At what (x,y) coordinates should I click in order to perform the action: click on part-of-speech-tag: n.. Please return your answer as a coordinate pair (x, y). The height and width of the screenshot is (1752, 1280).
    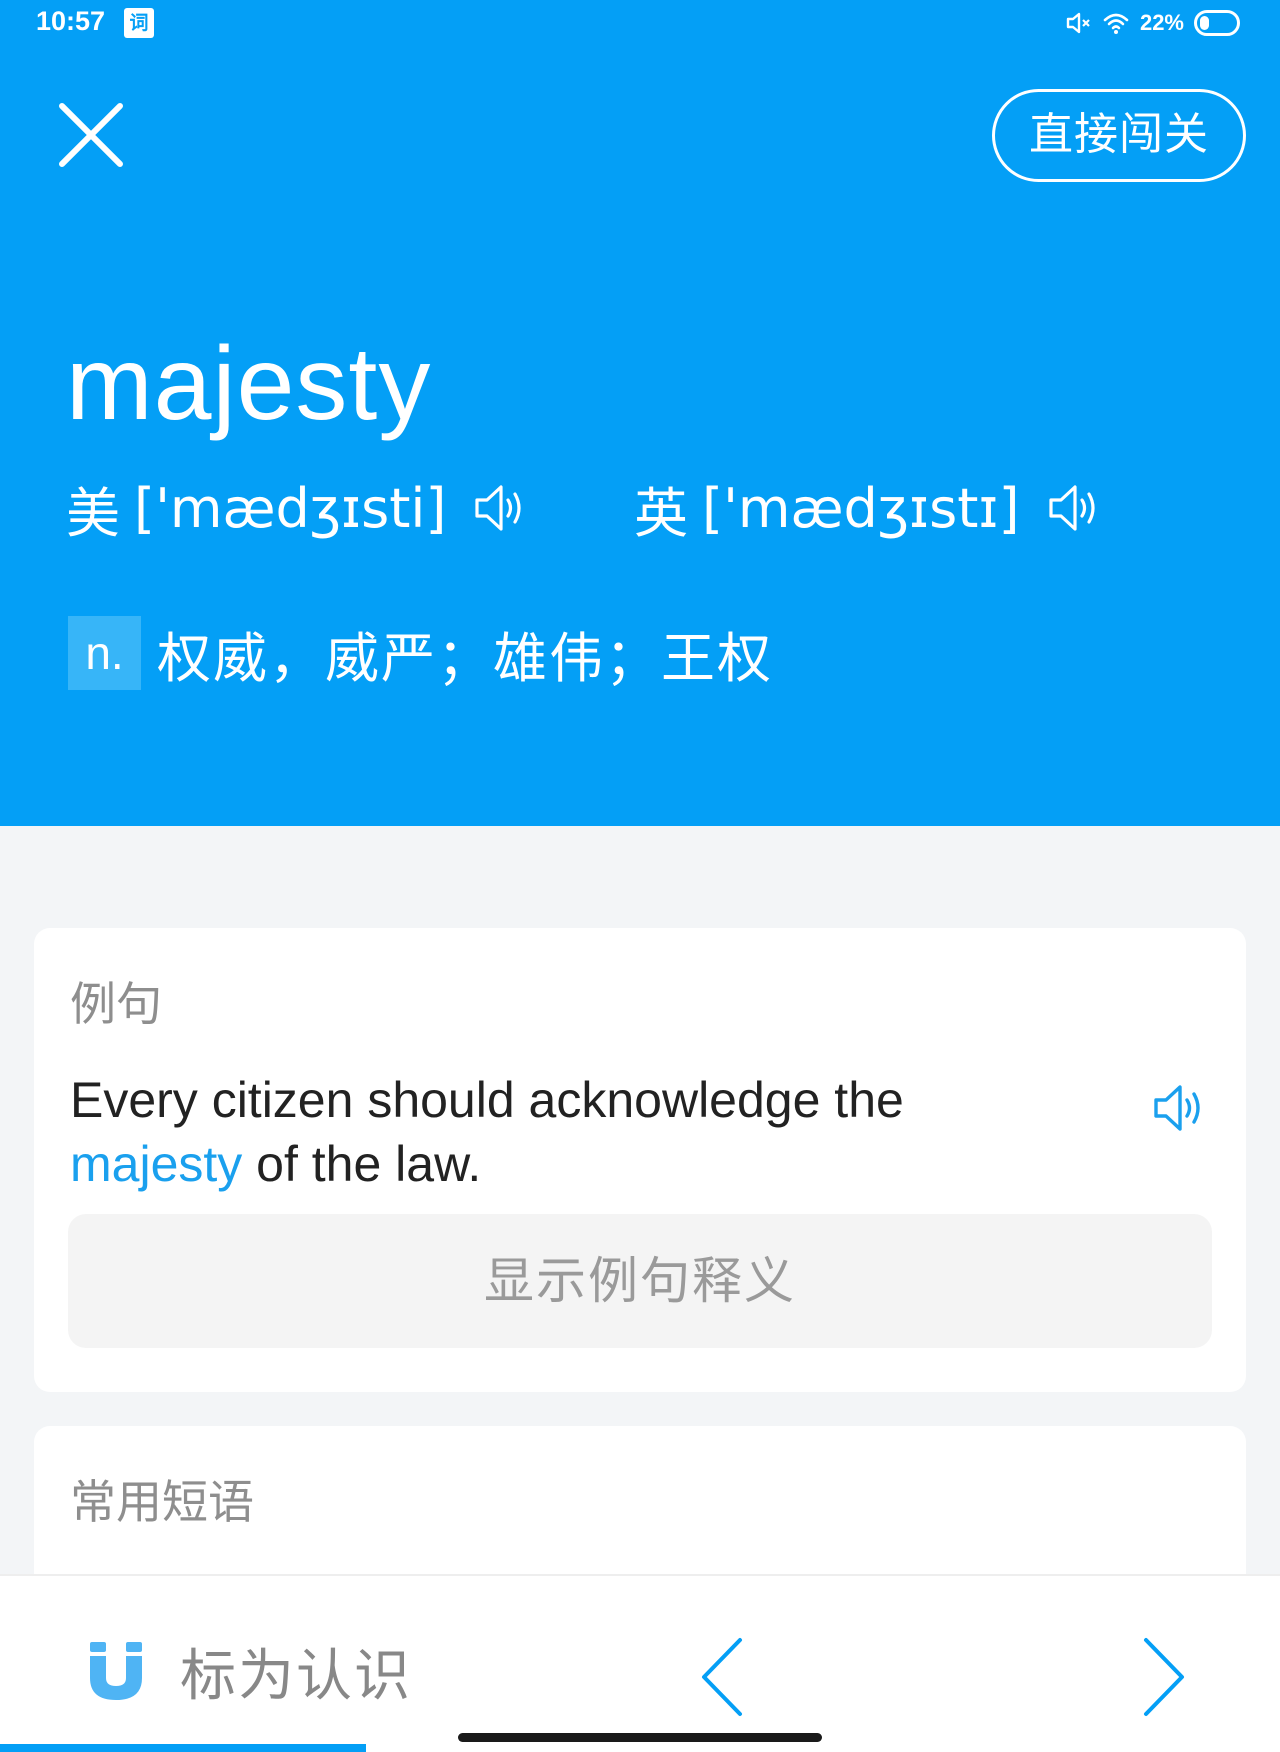
    Looking at the image, I should click on (104, 653).